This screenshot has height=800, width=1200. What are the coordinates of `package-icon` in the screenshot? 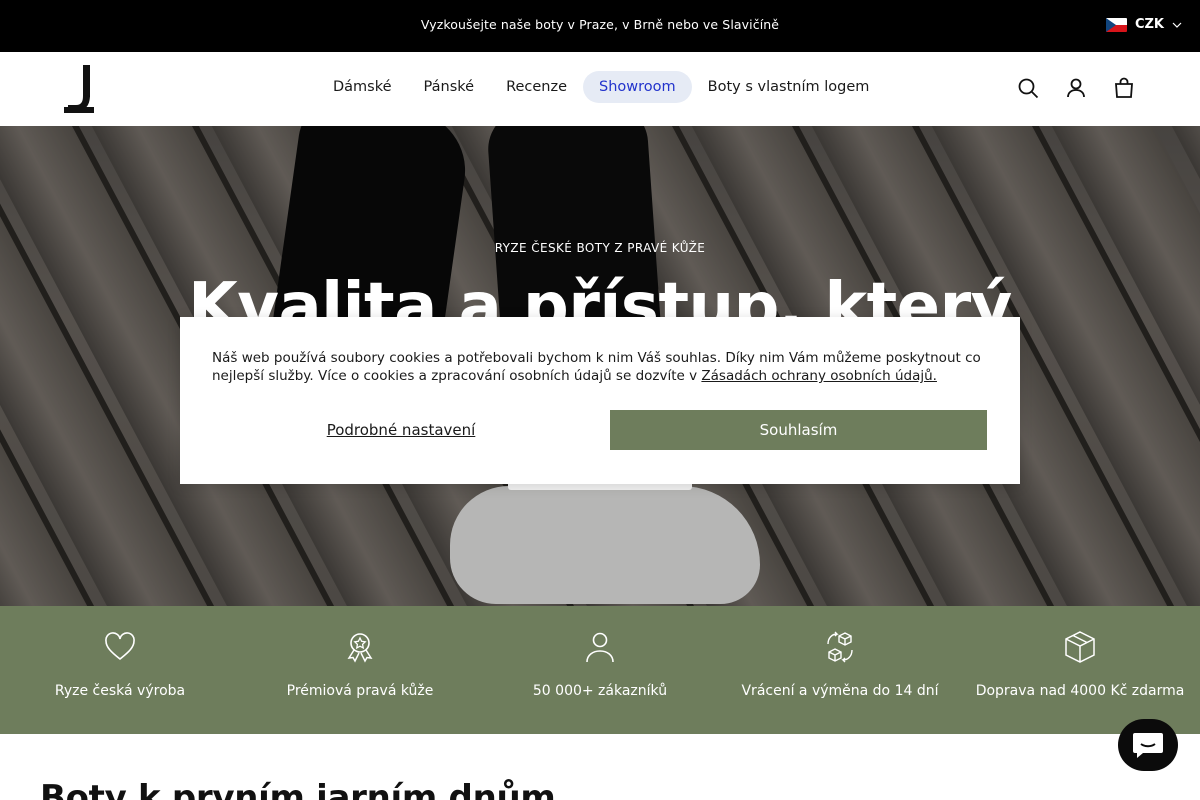 It's located at (1080, 647).